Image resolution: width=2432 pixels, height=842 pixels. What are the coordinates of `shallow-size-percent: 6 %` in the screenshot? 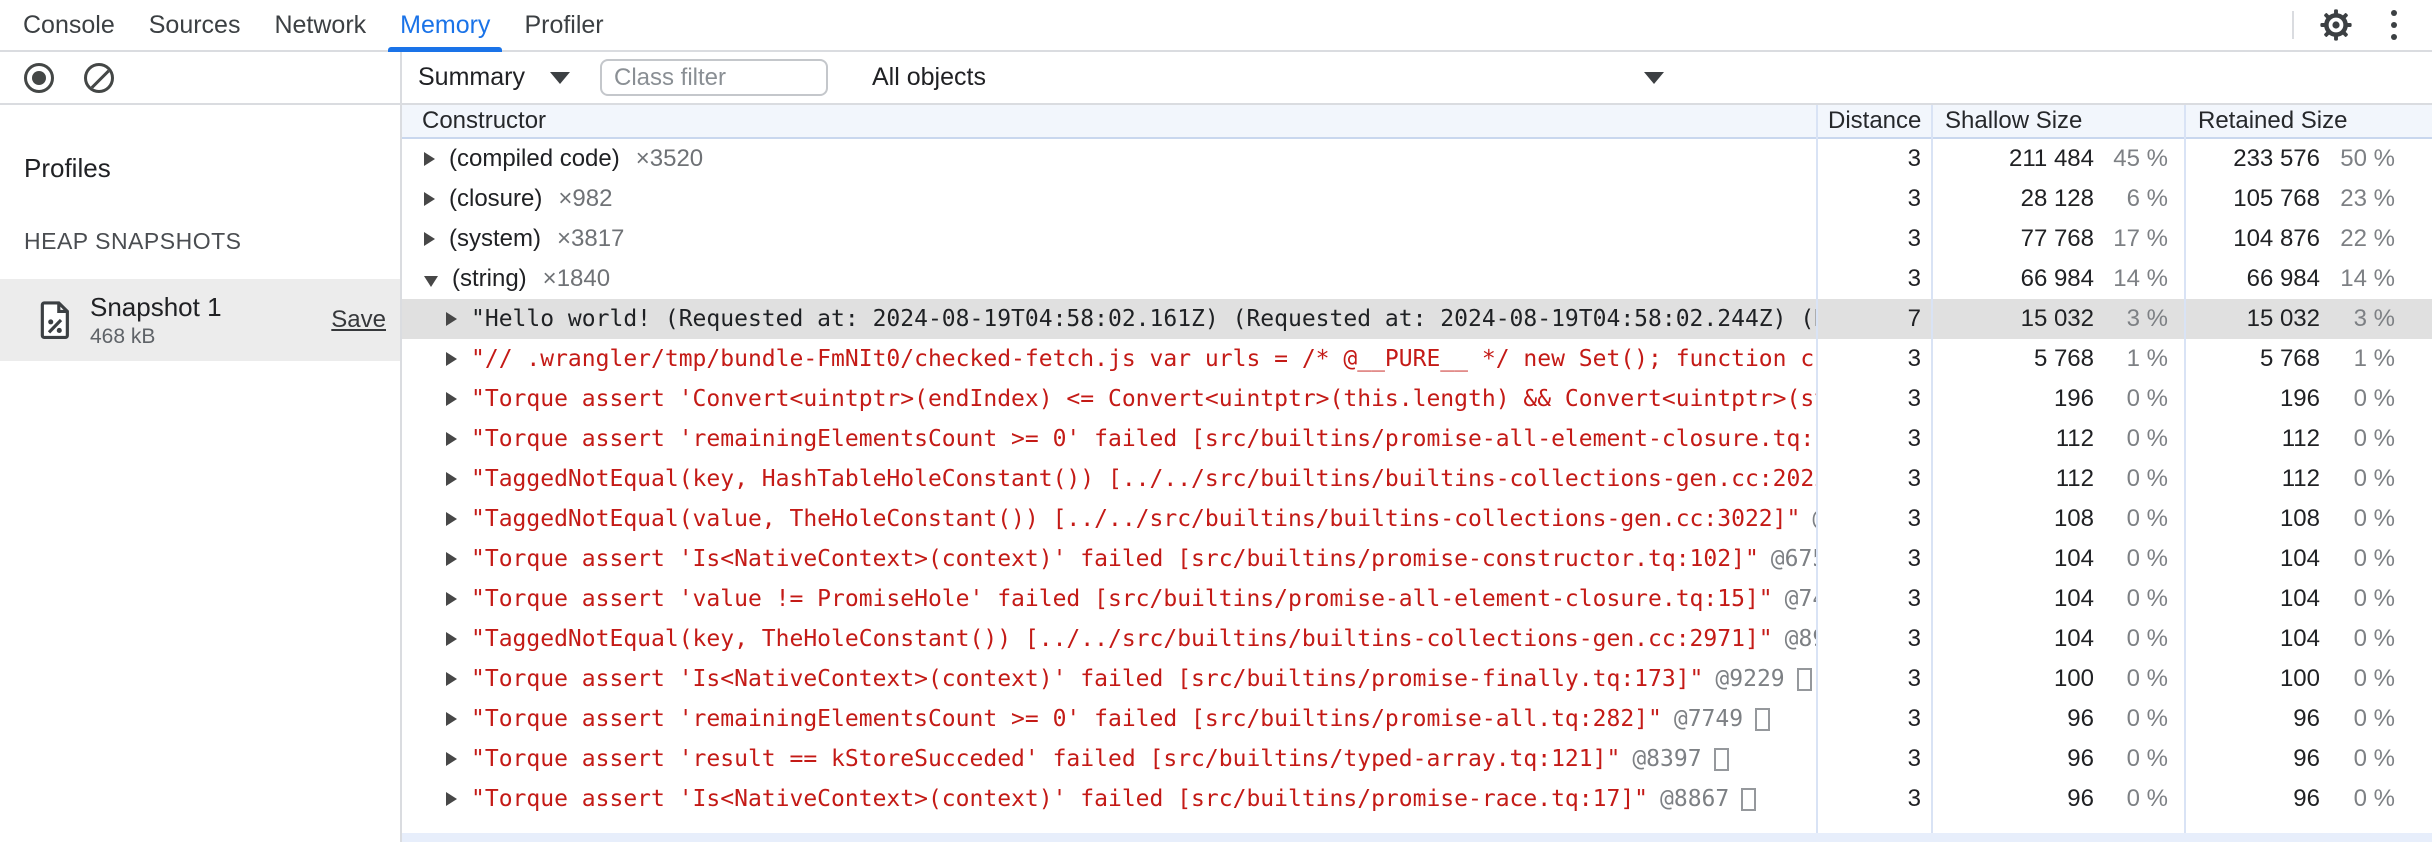 It's located at (2147, 198).